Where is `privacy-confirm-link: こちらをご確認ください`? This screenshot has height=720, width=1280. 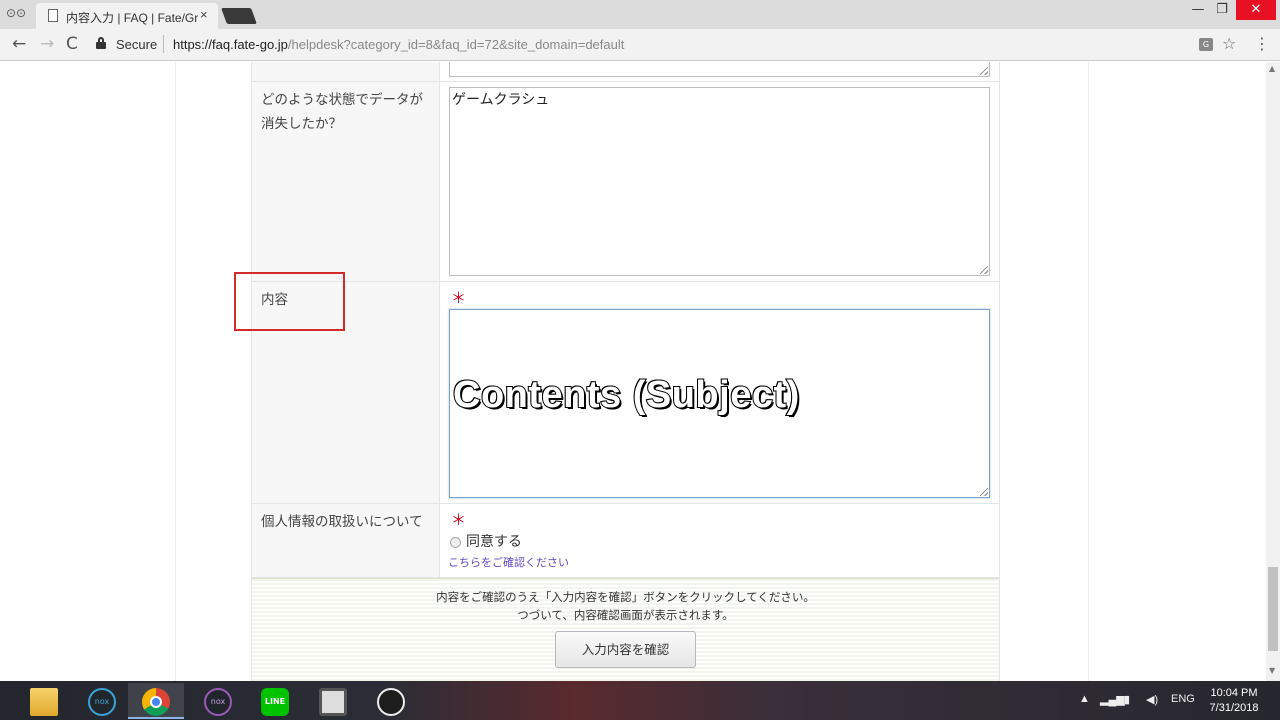 privacy-confirm-link: こちらをご確認ください is located at coordinates (508, 562).